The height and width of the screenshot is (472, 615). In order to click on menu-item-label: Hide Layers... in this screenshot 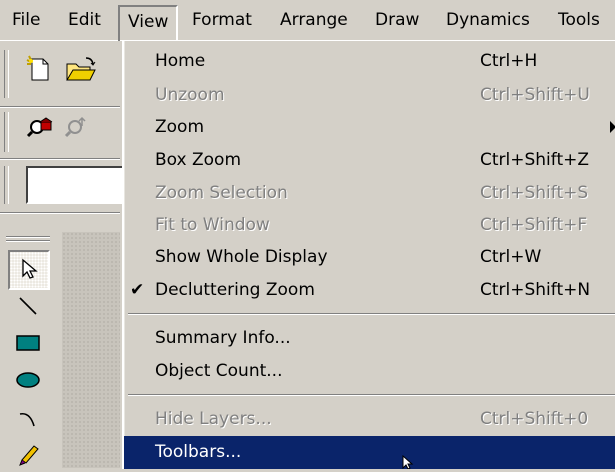, I will do `click(213, 419)`.